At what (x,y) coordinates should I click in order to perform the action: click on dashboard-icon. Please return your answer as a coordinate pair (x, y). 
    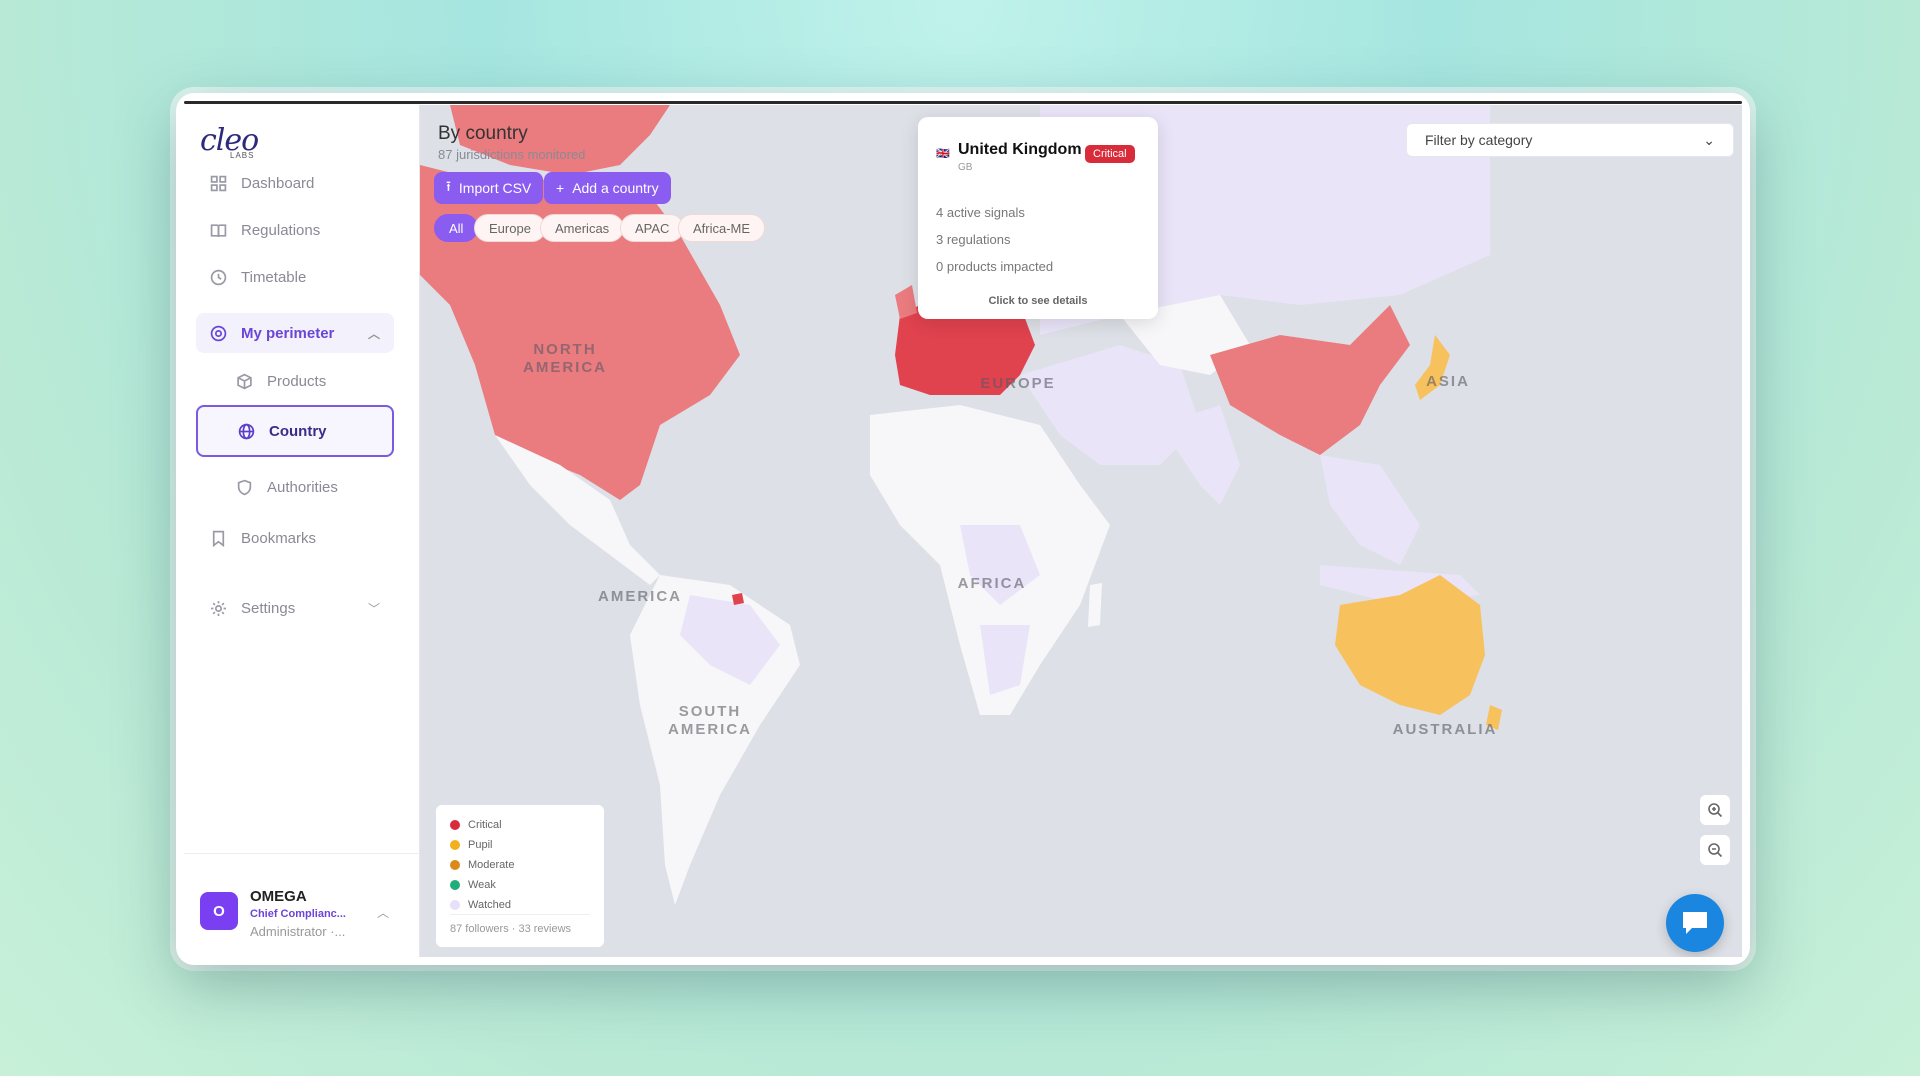
    Looking at the image, I should click on (218, 183).